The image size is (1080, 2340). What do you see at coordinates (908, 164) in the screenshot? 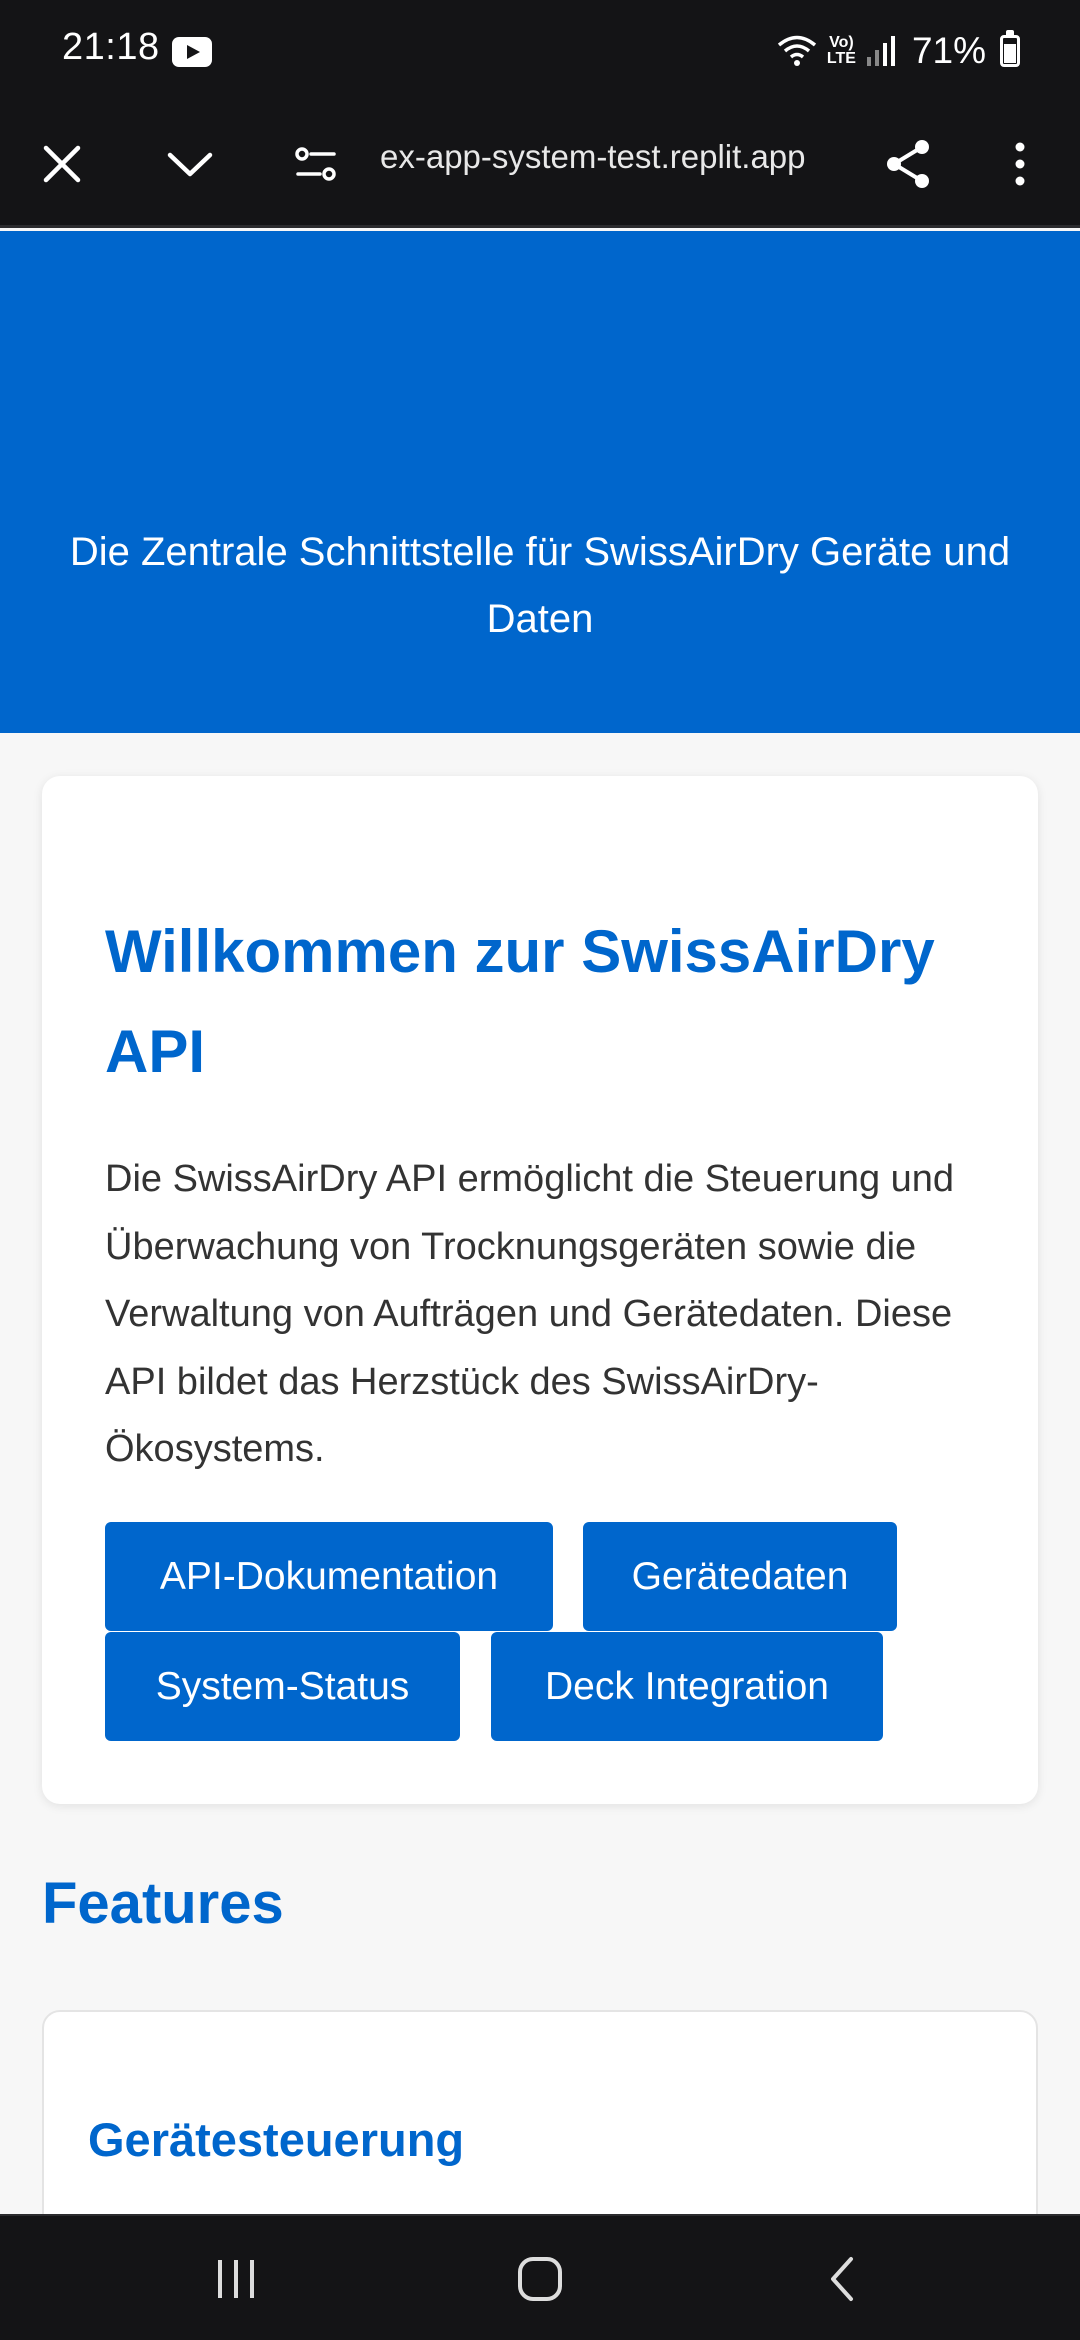
I see `share-icon` at bounding box center [908, 164].